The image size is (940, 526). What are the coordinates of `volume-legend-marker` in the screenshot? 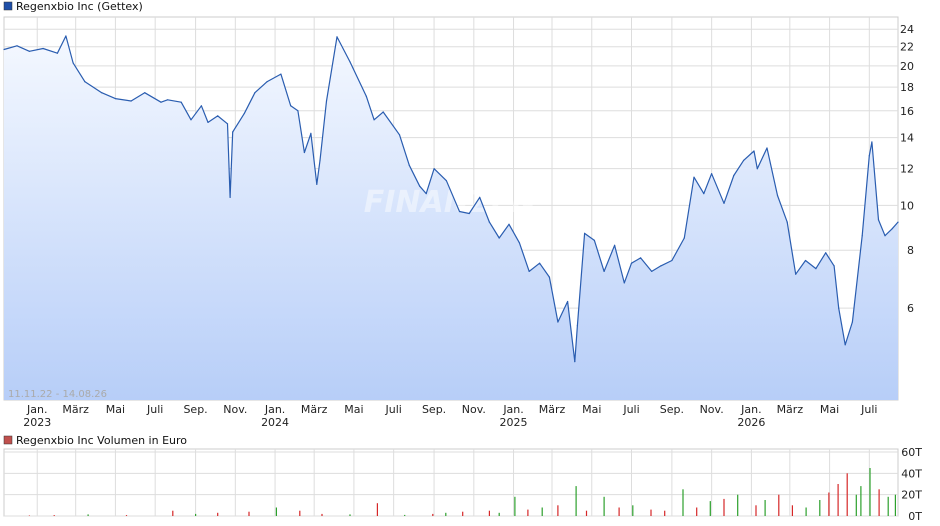 It's located at (8, 440).